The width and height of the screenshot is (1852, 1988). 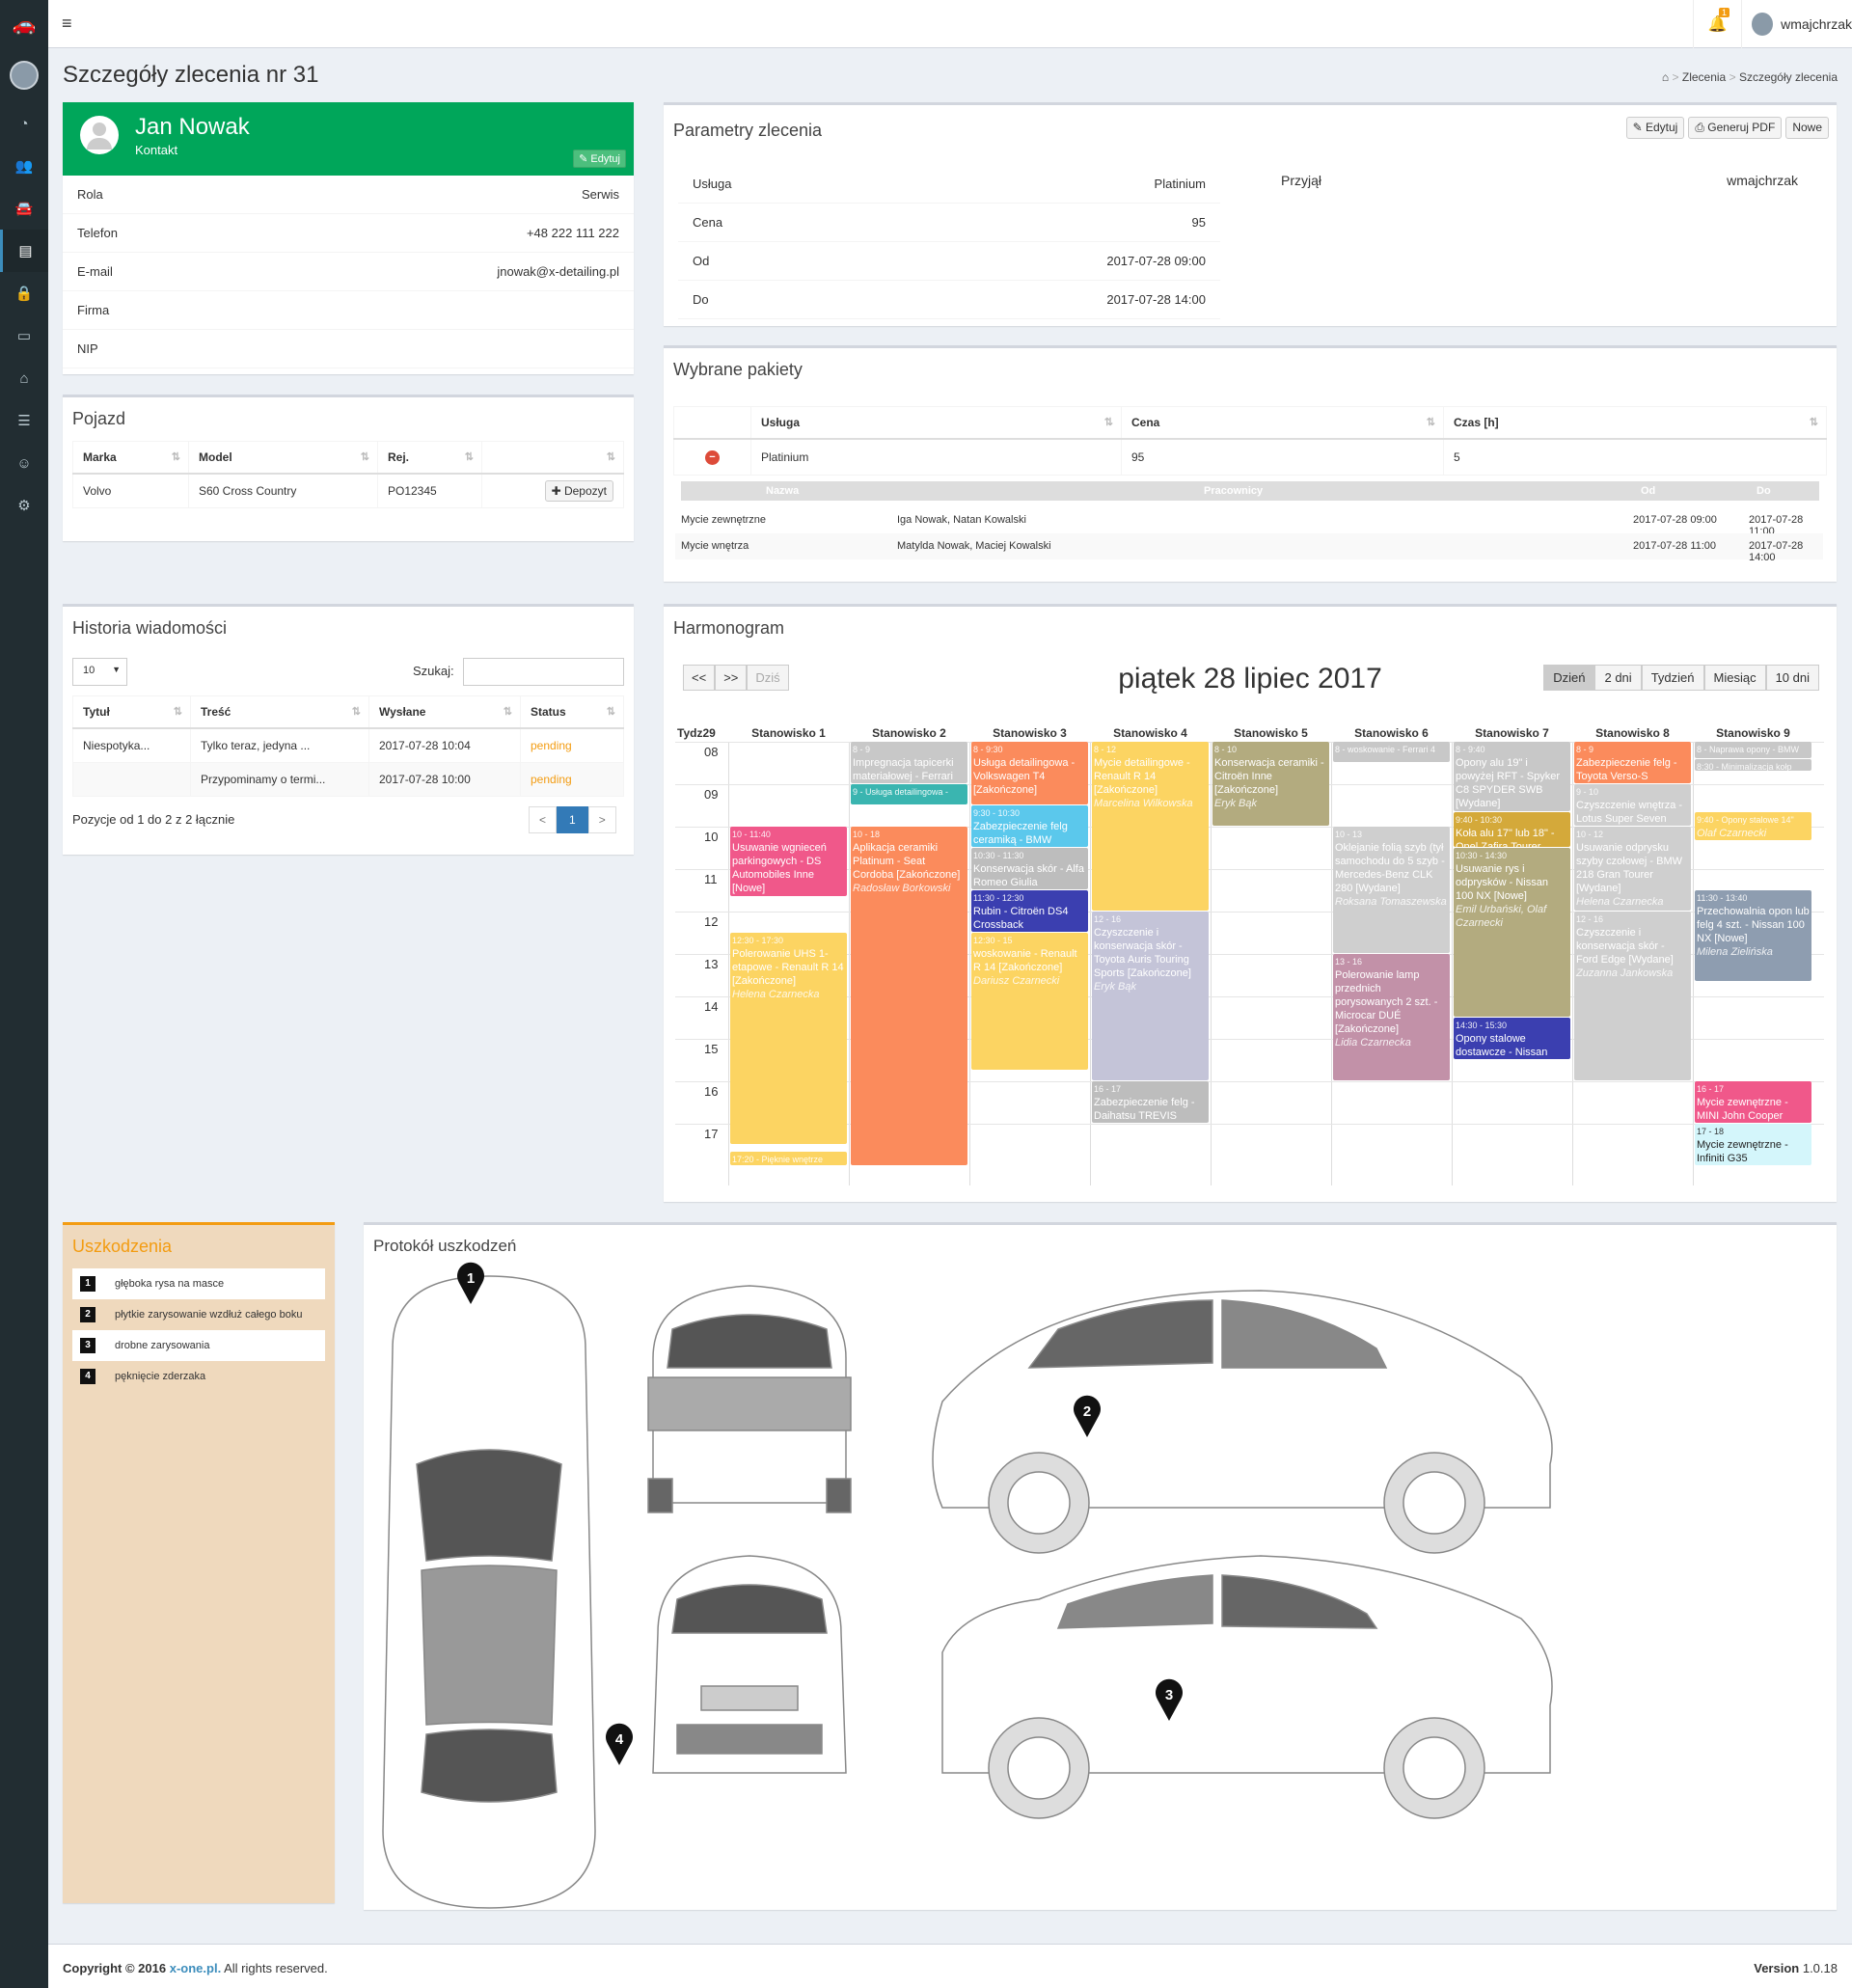 What do you see at coordinates (1796, 1968) in the screenshot?
I see `version: Version 1.0.18` at bounding box center [1796, 1968].